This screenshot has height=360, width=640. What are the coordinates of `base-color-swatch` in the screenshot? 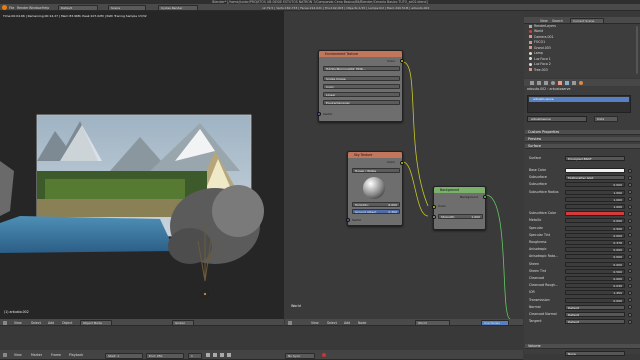 It's located at (595, 170).